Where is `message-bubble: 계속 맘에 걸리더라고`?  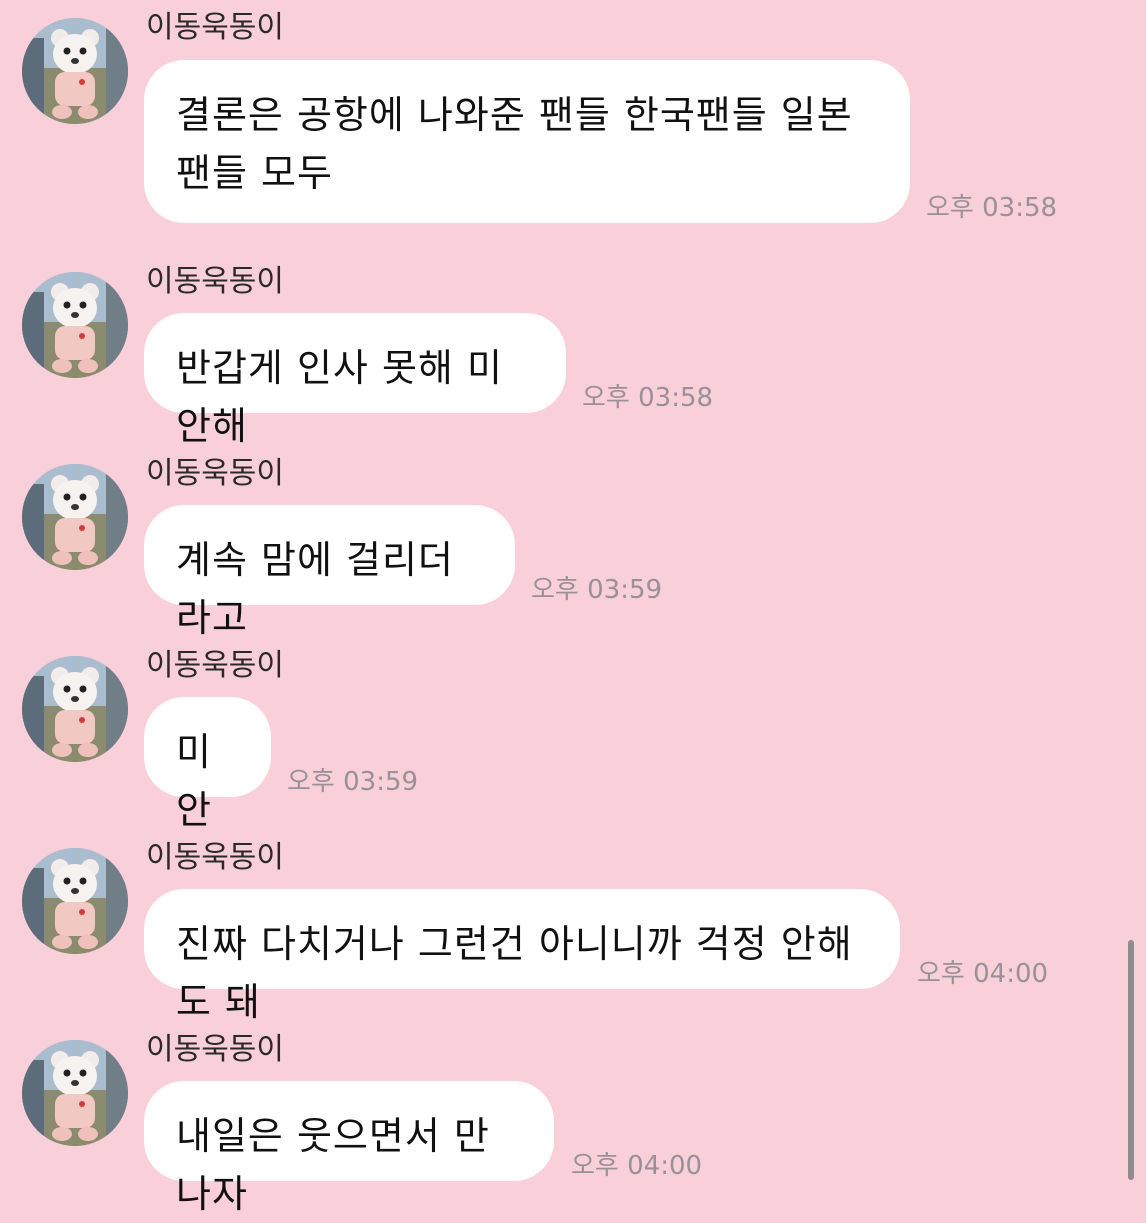 message-bubble: 계속 맘에 걸리더라고 is located at coordinates (329, 572).